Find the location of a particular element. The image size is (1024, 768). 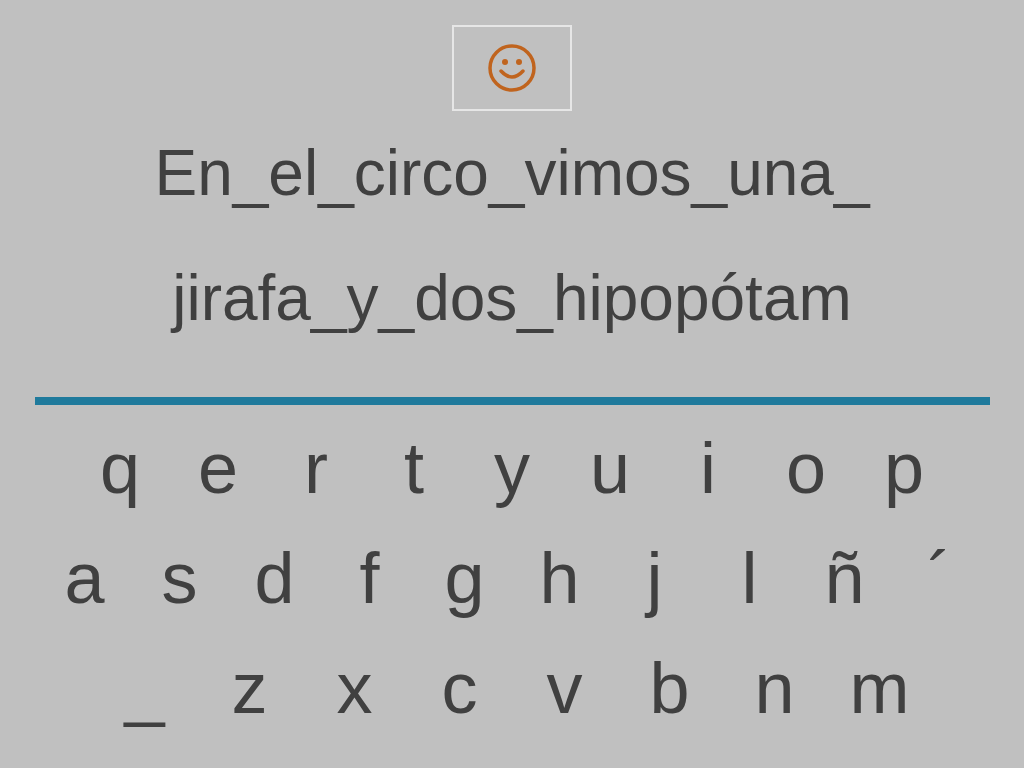

letter-key: e is located at coordinates (218, 468).